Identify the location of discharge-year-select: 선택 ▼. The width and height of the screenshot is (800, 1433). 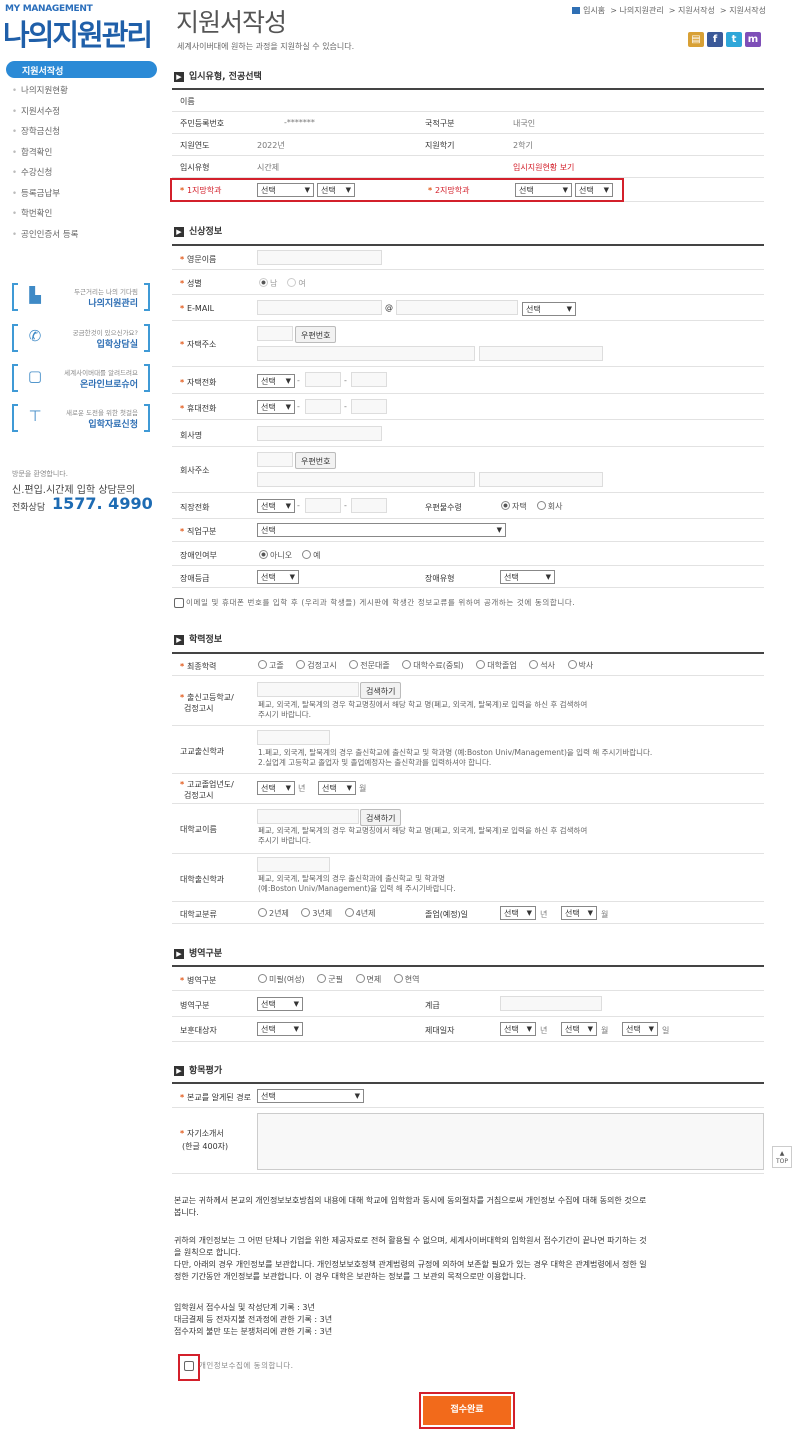
(518, 1029).